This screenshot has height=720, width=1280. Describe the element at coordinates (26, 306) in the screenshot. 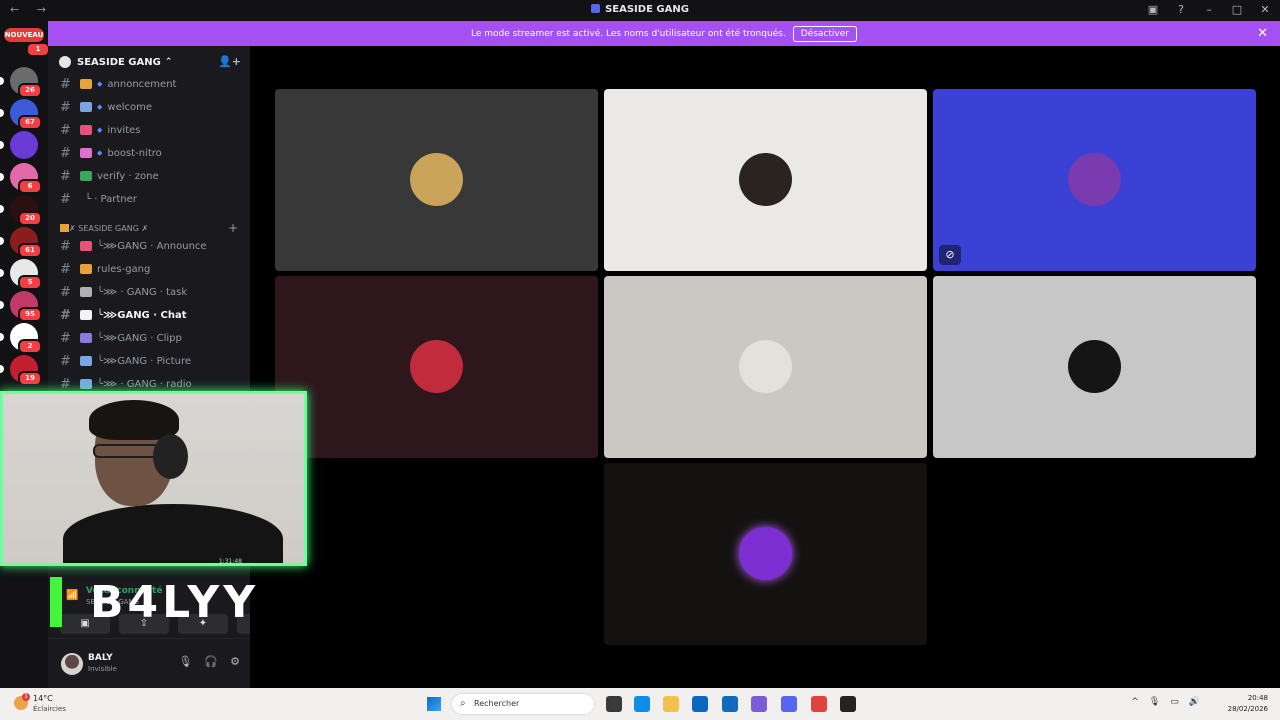

I see `server-icon: 95` at that location.